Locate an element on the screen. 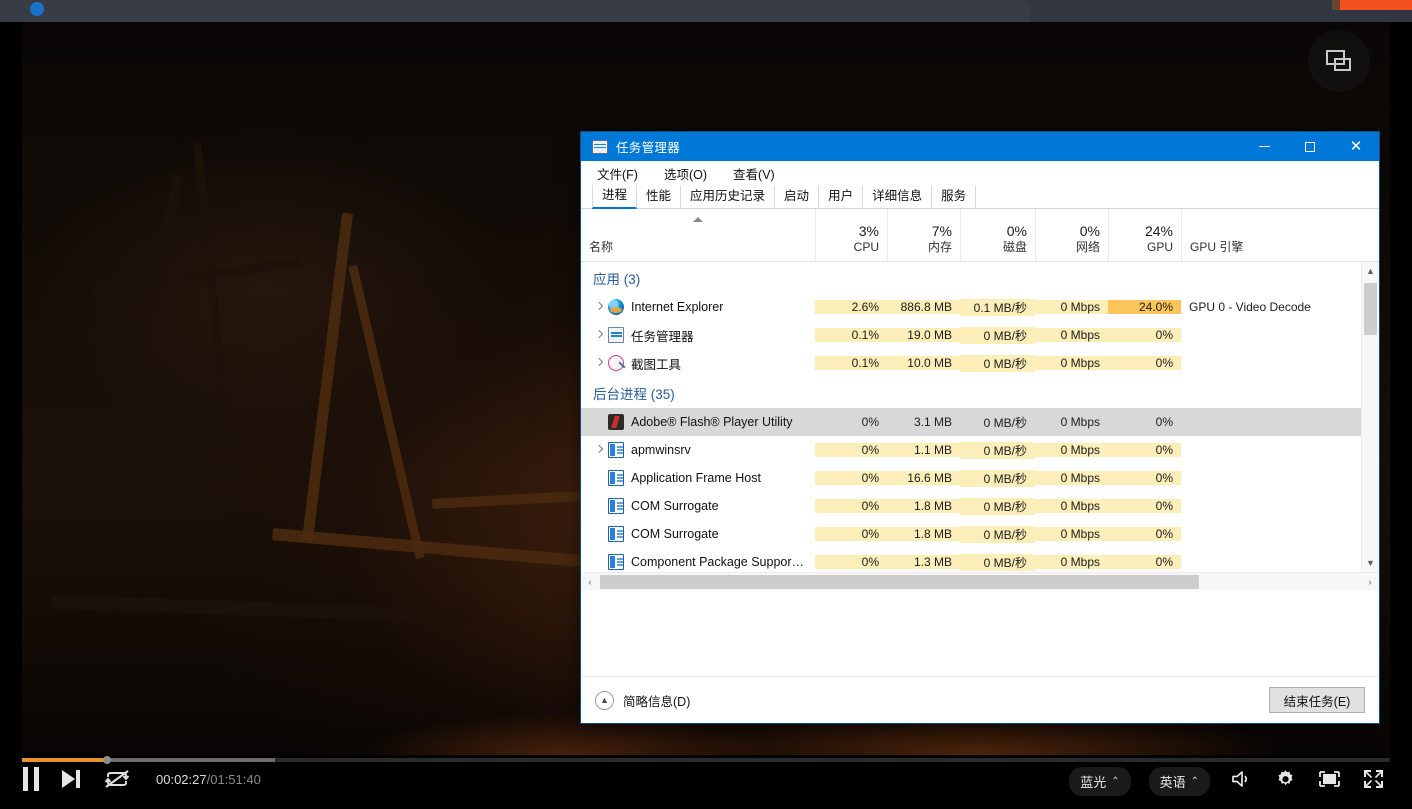 Image resolution: width=1412 pixels, height=809 pixels. loop-off-icon is located at coordinates (117, 779).